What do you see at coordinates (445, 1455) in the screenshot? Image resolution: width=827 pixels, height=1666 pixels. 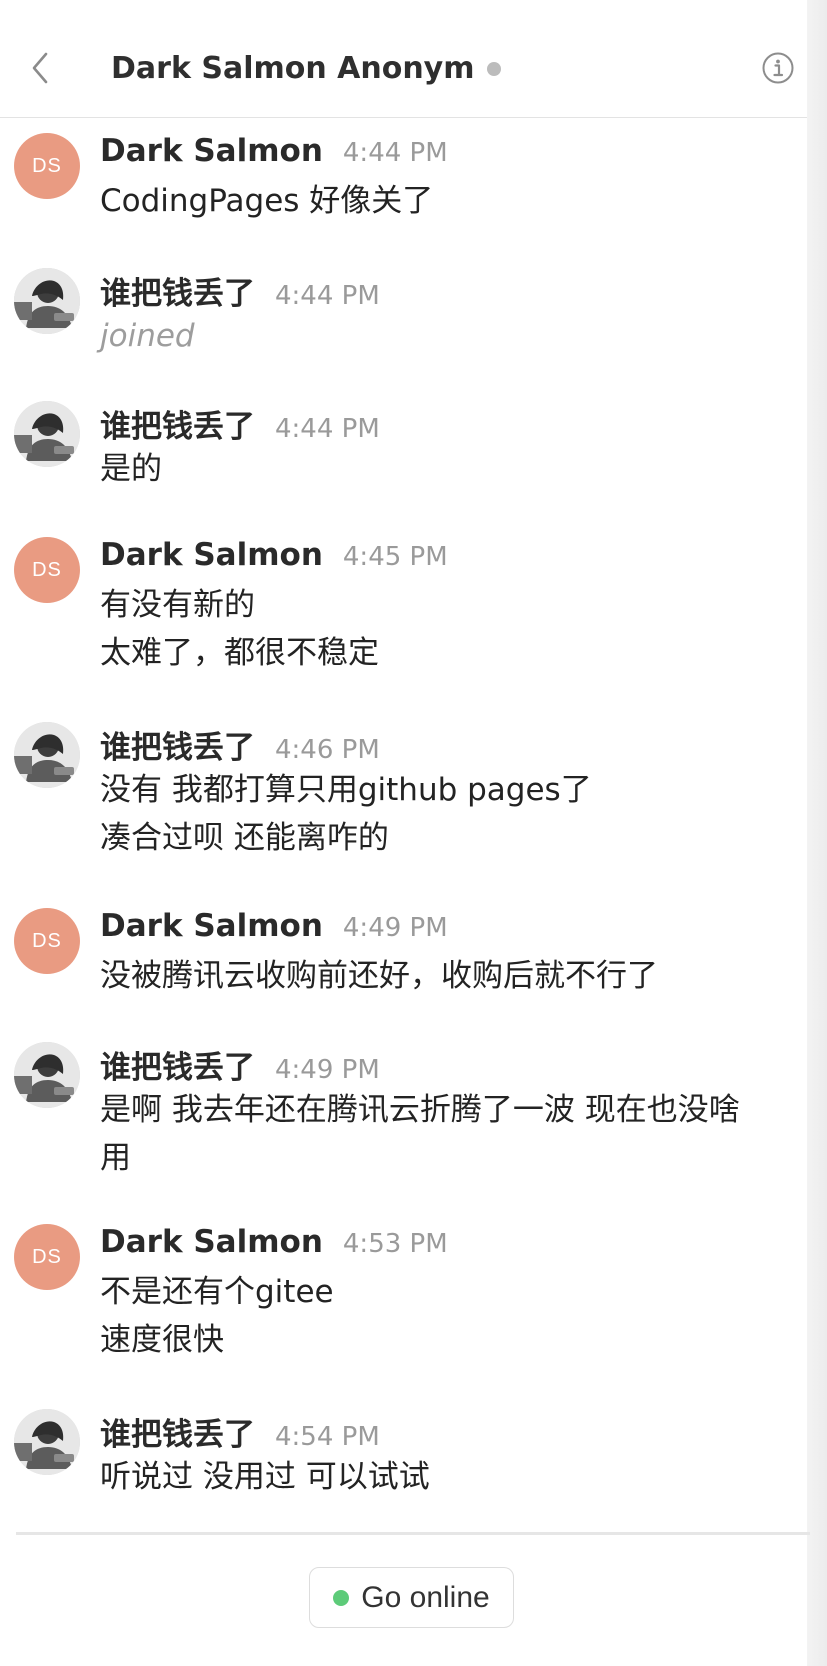 I see `message-content: 谁把钱丢了 4:54 PM 听说过 没用过 可以试试` at bounding box center [445, 1455].